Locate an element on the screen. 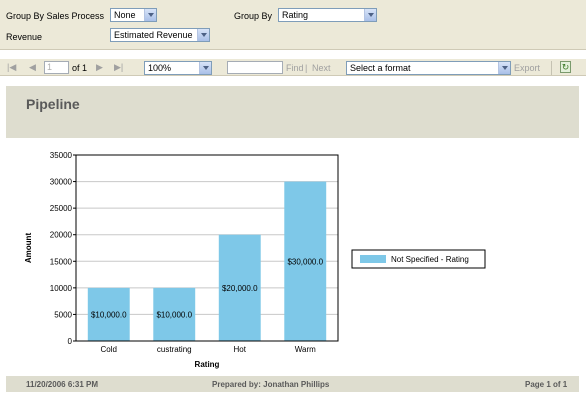  bar-data-label: $20,000.0 is located at coordinates (240, 288).